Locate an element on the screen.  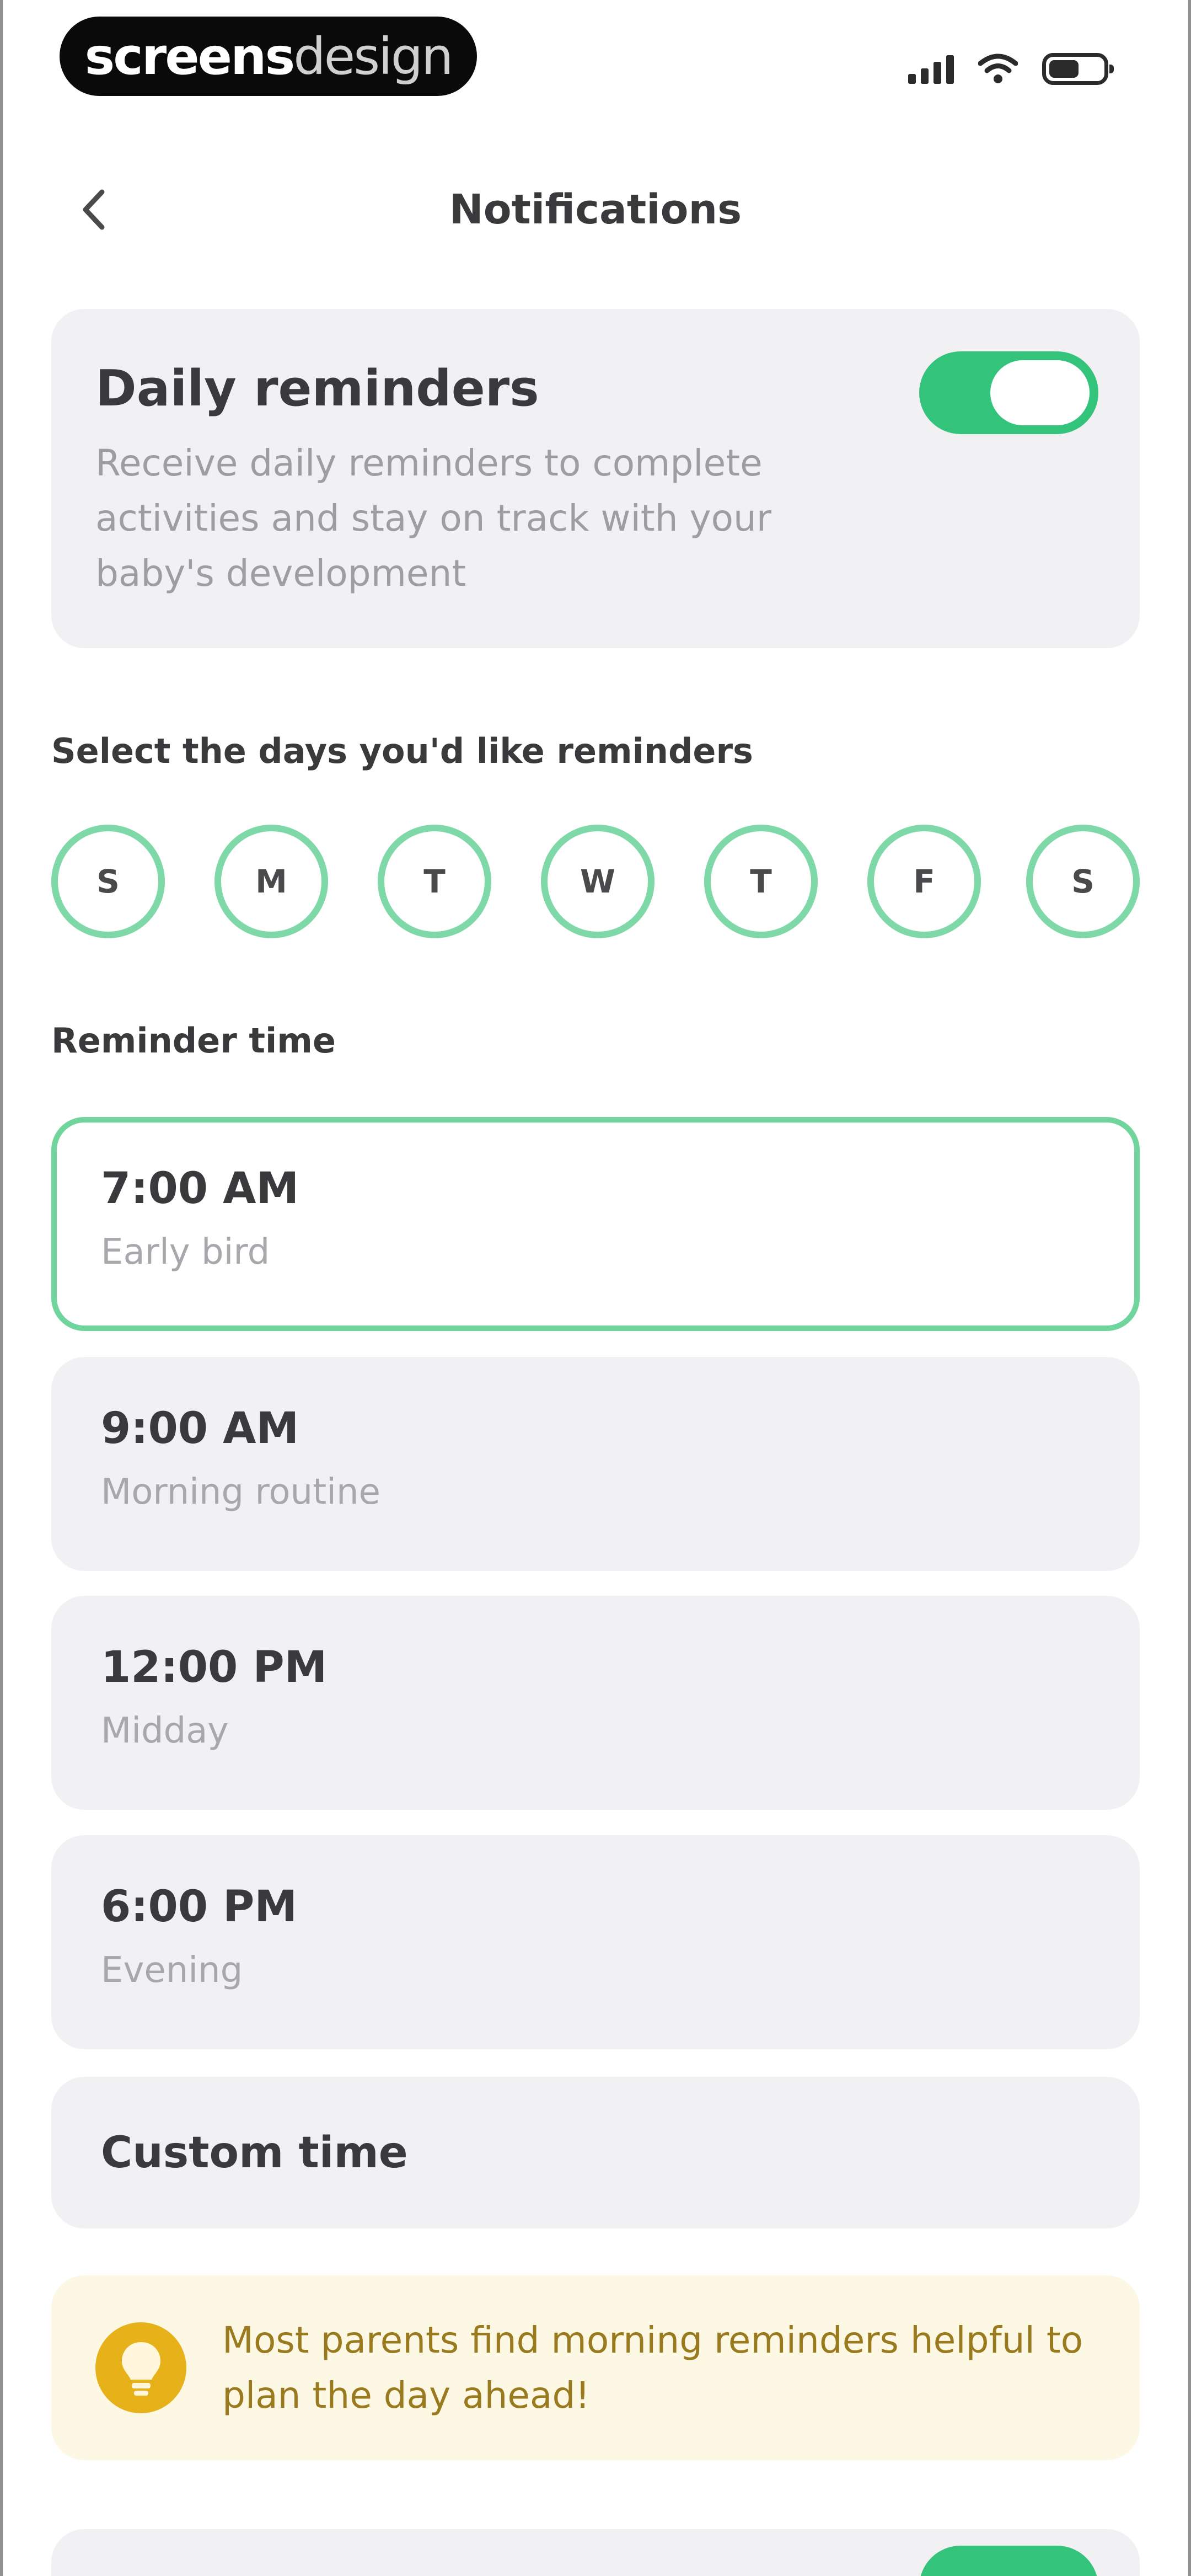
time-option-6pm: 6:00 PM Evening is located at coordinates (595, 1942).